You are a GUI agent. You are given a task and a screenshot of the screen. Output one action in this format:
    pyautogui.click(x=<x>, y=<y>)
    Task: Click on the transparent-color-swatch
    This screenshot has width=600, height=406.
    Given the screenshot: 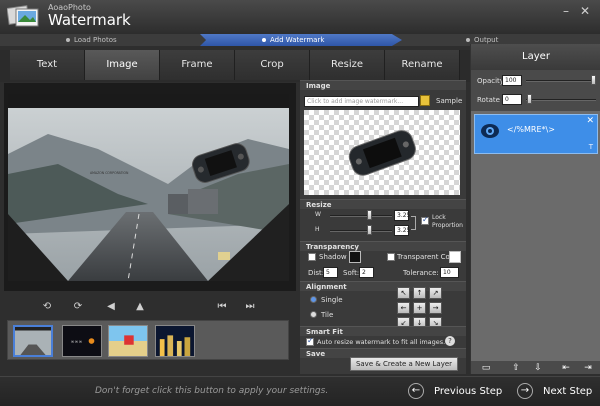 What is the action you would take?
    pyautogui.click(x=455, y=257)
    